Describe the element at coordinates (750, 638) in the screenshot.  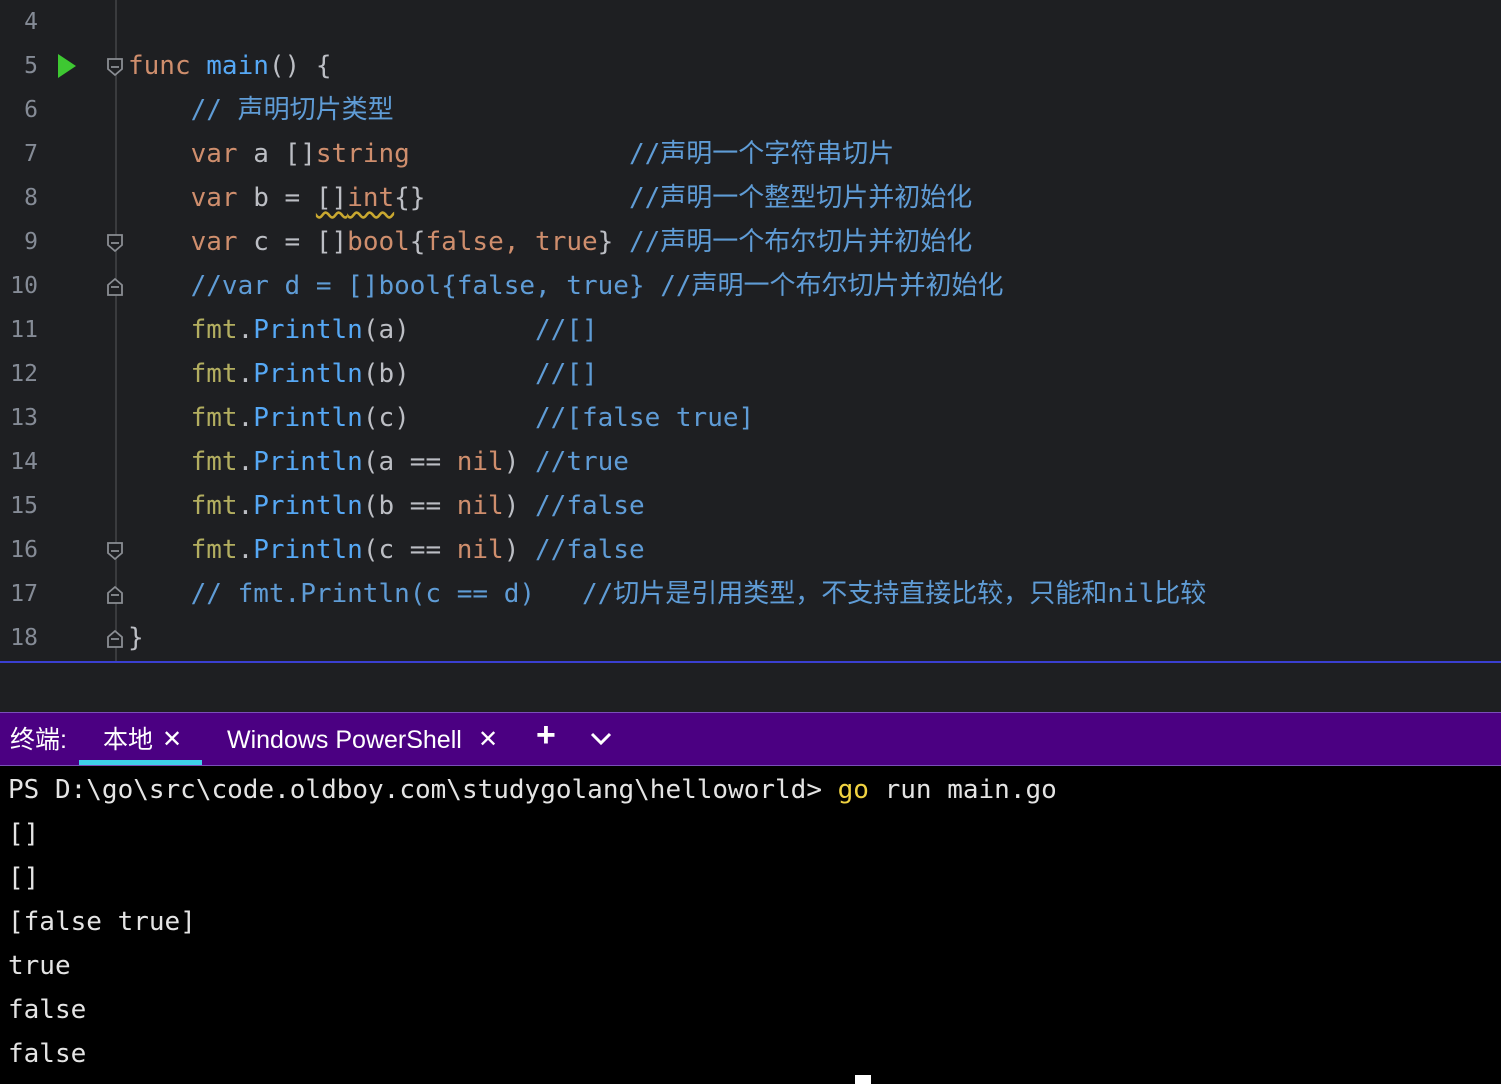
I see `code-line: 18}` at that location.